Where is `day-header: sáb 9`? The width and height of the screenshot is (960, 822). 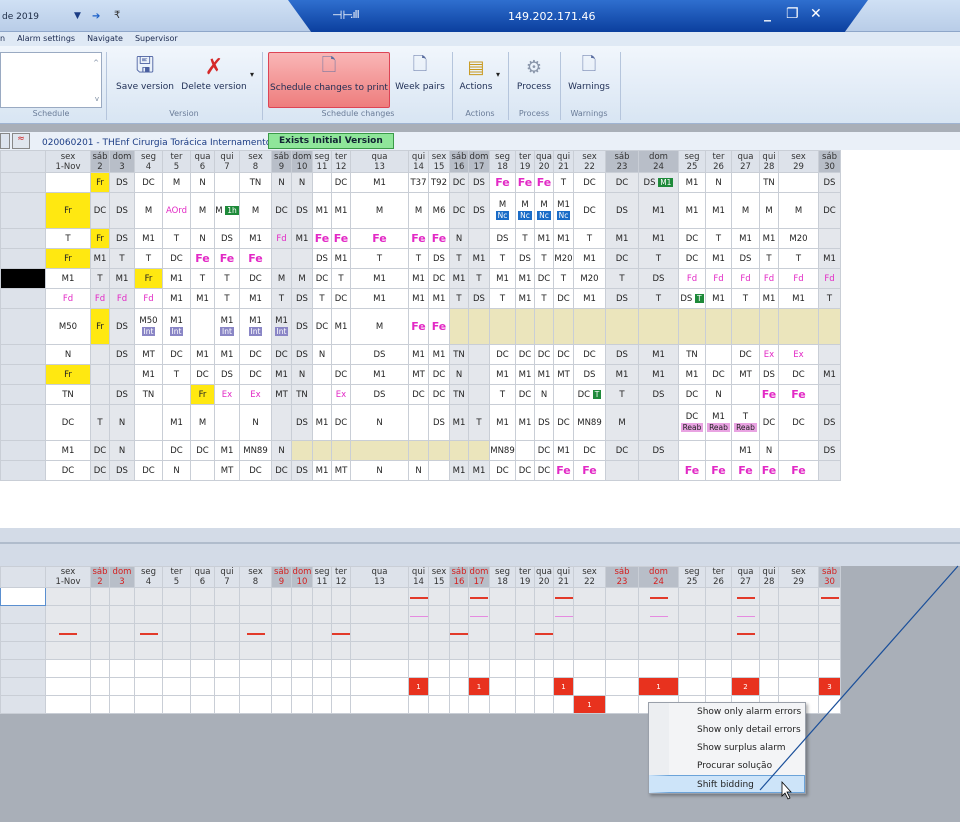 day-header: sáb 9 is located at coordinates (281, 577).